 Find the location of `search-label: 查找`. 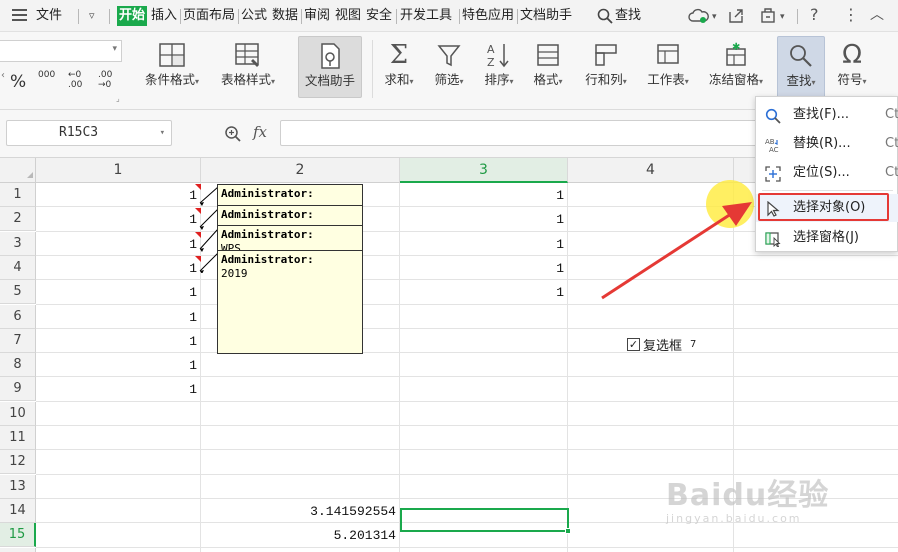

search-label: 查找 is located at coordinates (628, 16).